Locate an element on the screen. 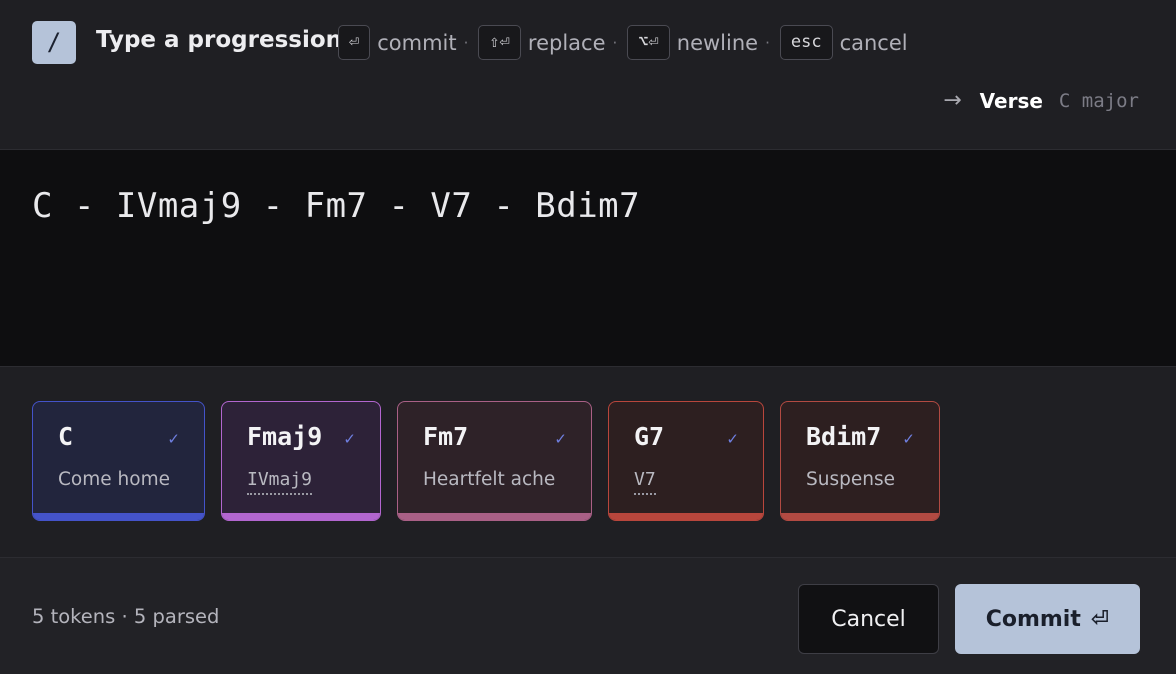 Image resolution: width=1176 pixels, height=674 pixels. commit-button: Commit ⏎ is located at coordinates (1047, 619).